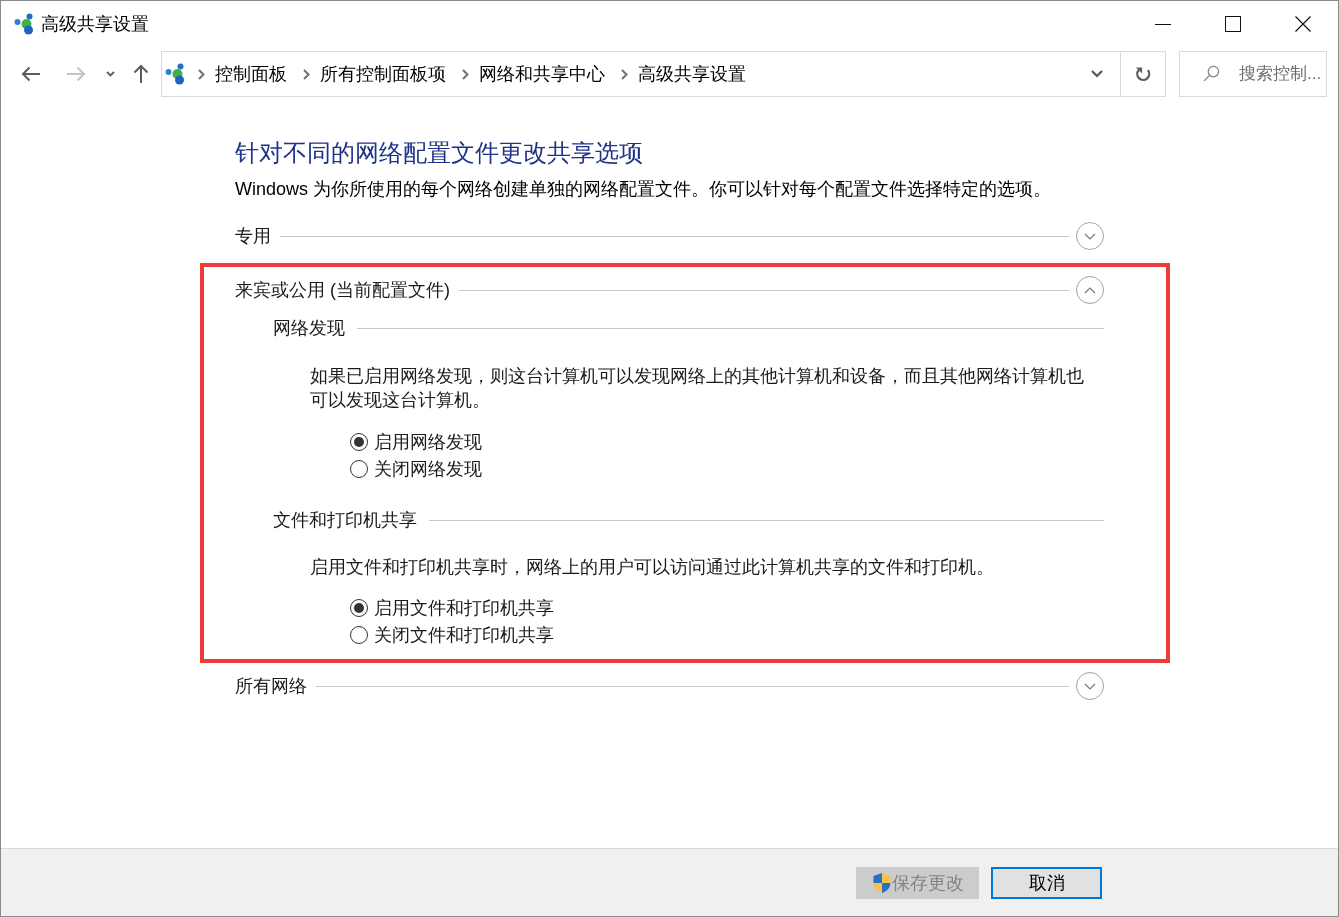 This screenshot has height=917, width=1339. Describe the element at coordinates (1163, 24) in the screenshot. I see `minimize-icon` at that location.